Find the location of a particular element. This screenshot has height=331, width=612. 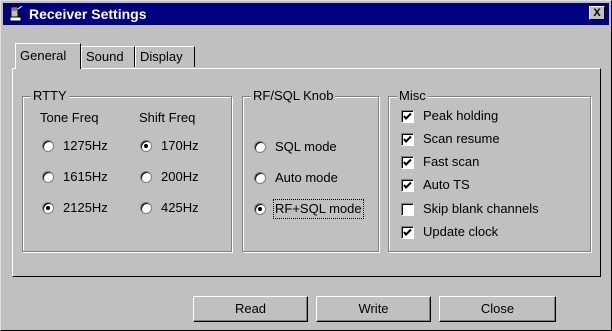

tone-1275-radio: 1275Hz is located at coordinates (75, 146).